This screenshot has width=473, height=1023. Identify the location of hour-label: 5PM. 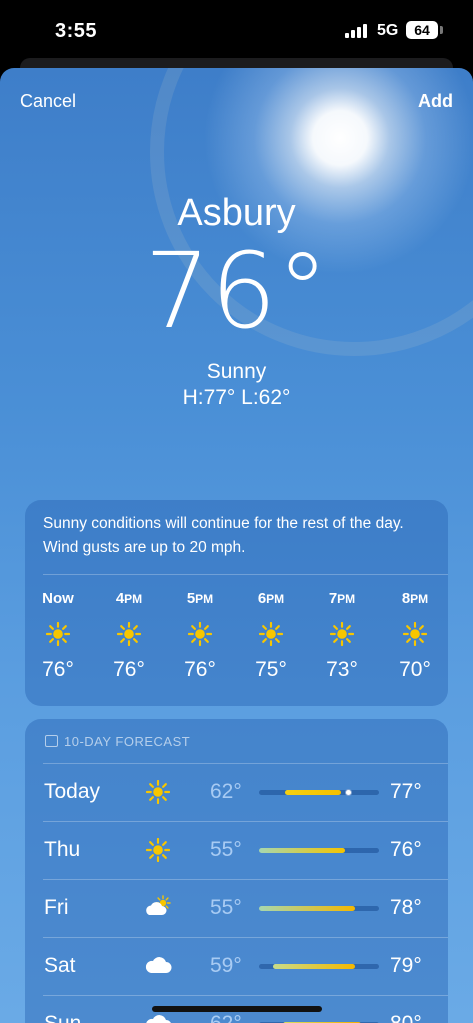
(200, 598).